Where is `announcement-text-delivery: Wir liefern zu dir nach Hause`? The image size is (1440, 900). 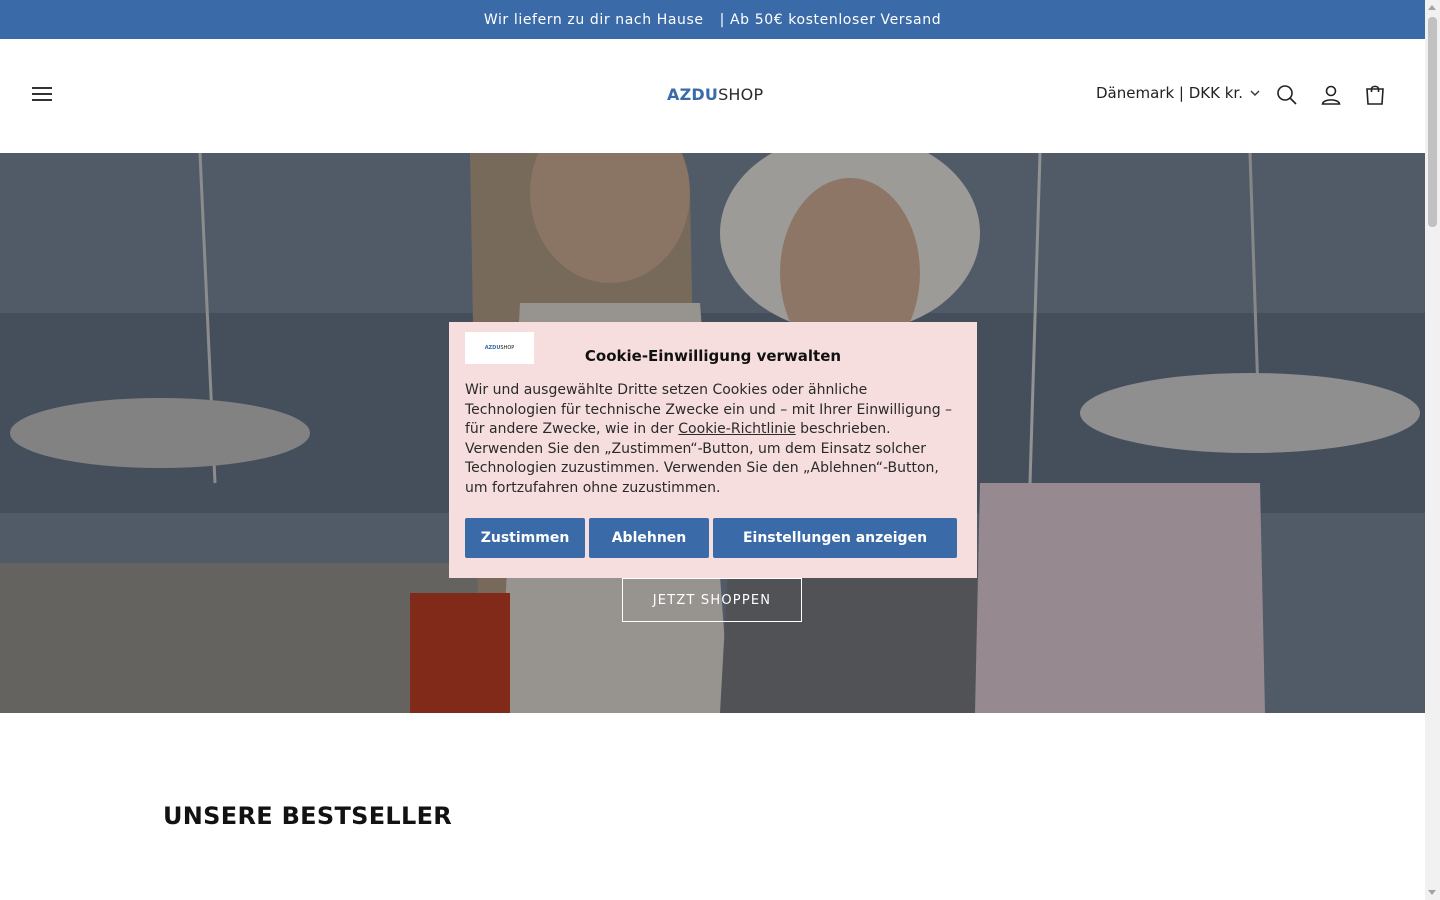
announcement-text-delivery: Wir liefern zu dir nach Hause is located at coordinates (593, 19).